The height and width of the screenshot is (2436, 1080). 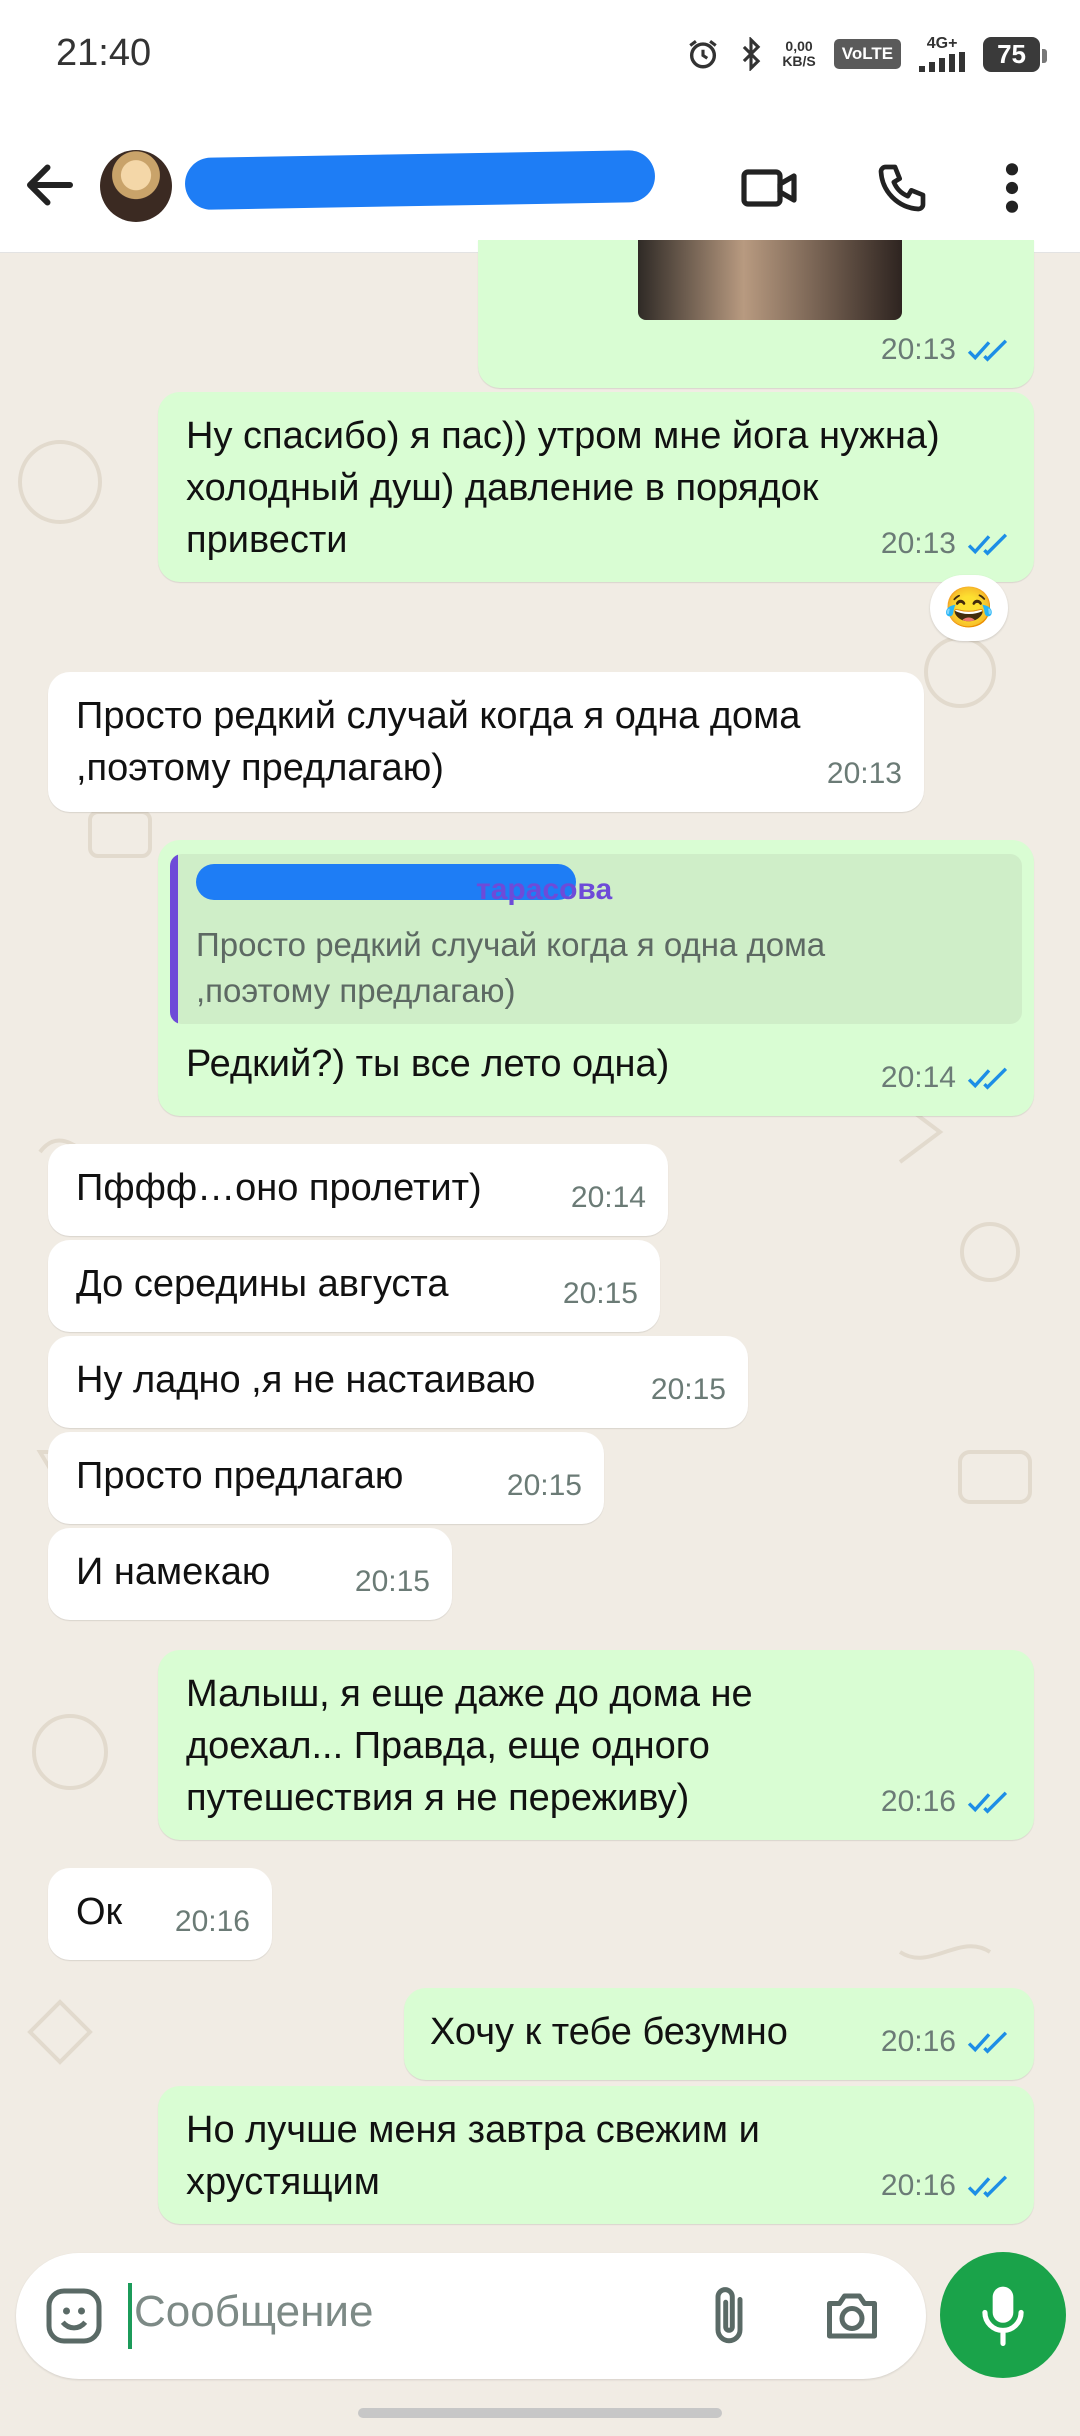 I want to click on incoming-message: Просто предлагаю 20:15, so click(x=326, y=1478).